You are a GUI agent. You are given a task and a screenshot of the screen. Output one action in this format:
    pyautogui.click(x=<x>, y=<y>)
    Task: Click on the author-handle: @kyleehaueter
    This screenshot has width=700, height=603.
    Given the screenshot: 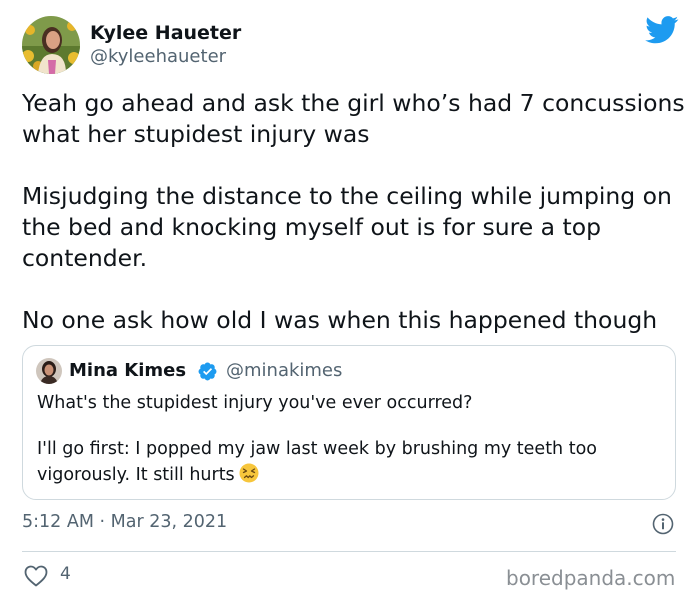 What is the action you would take?
    pyautogui.click(x=158, y=56)
    